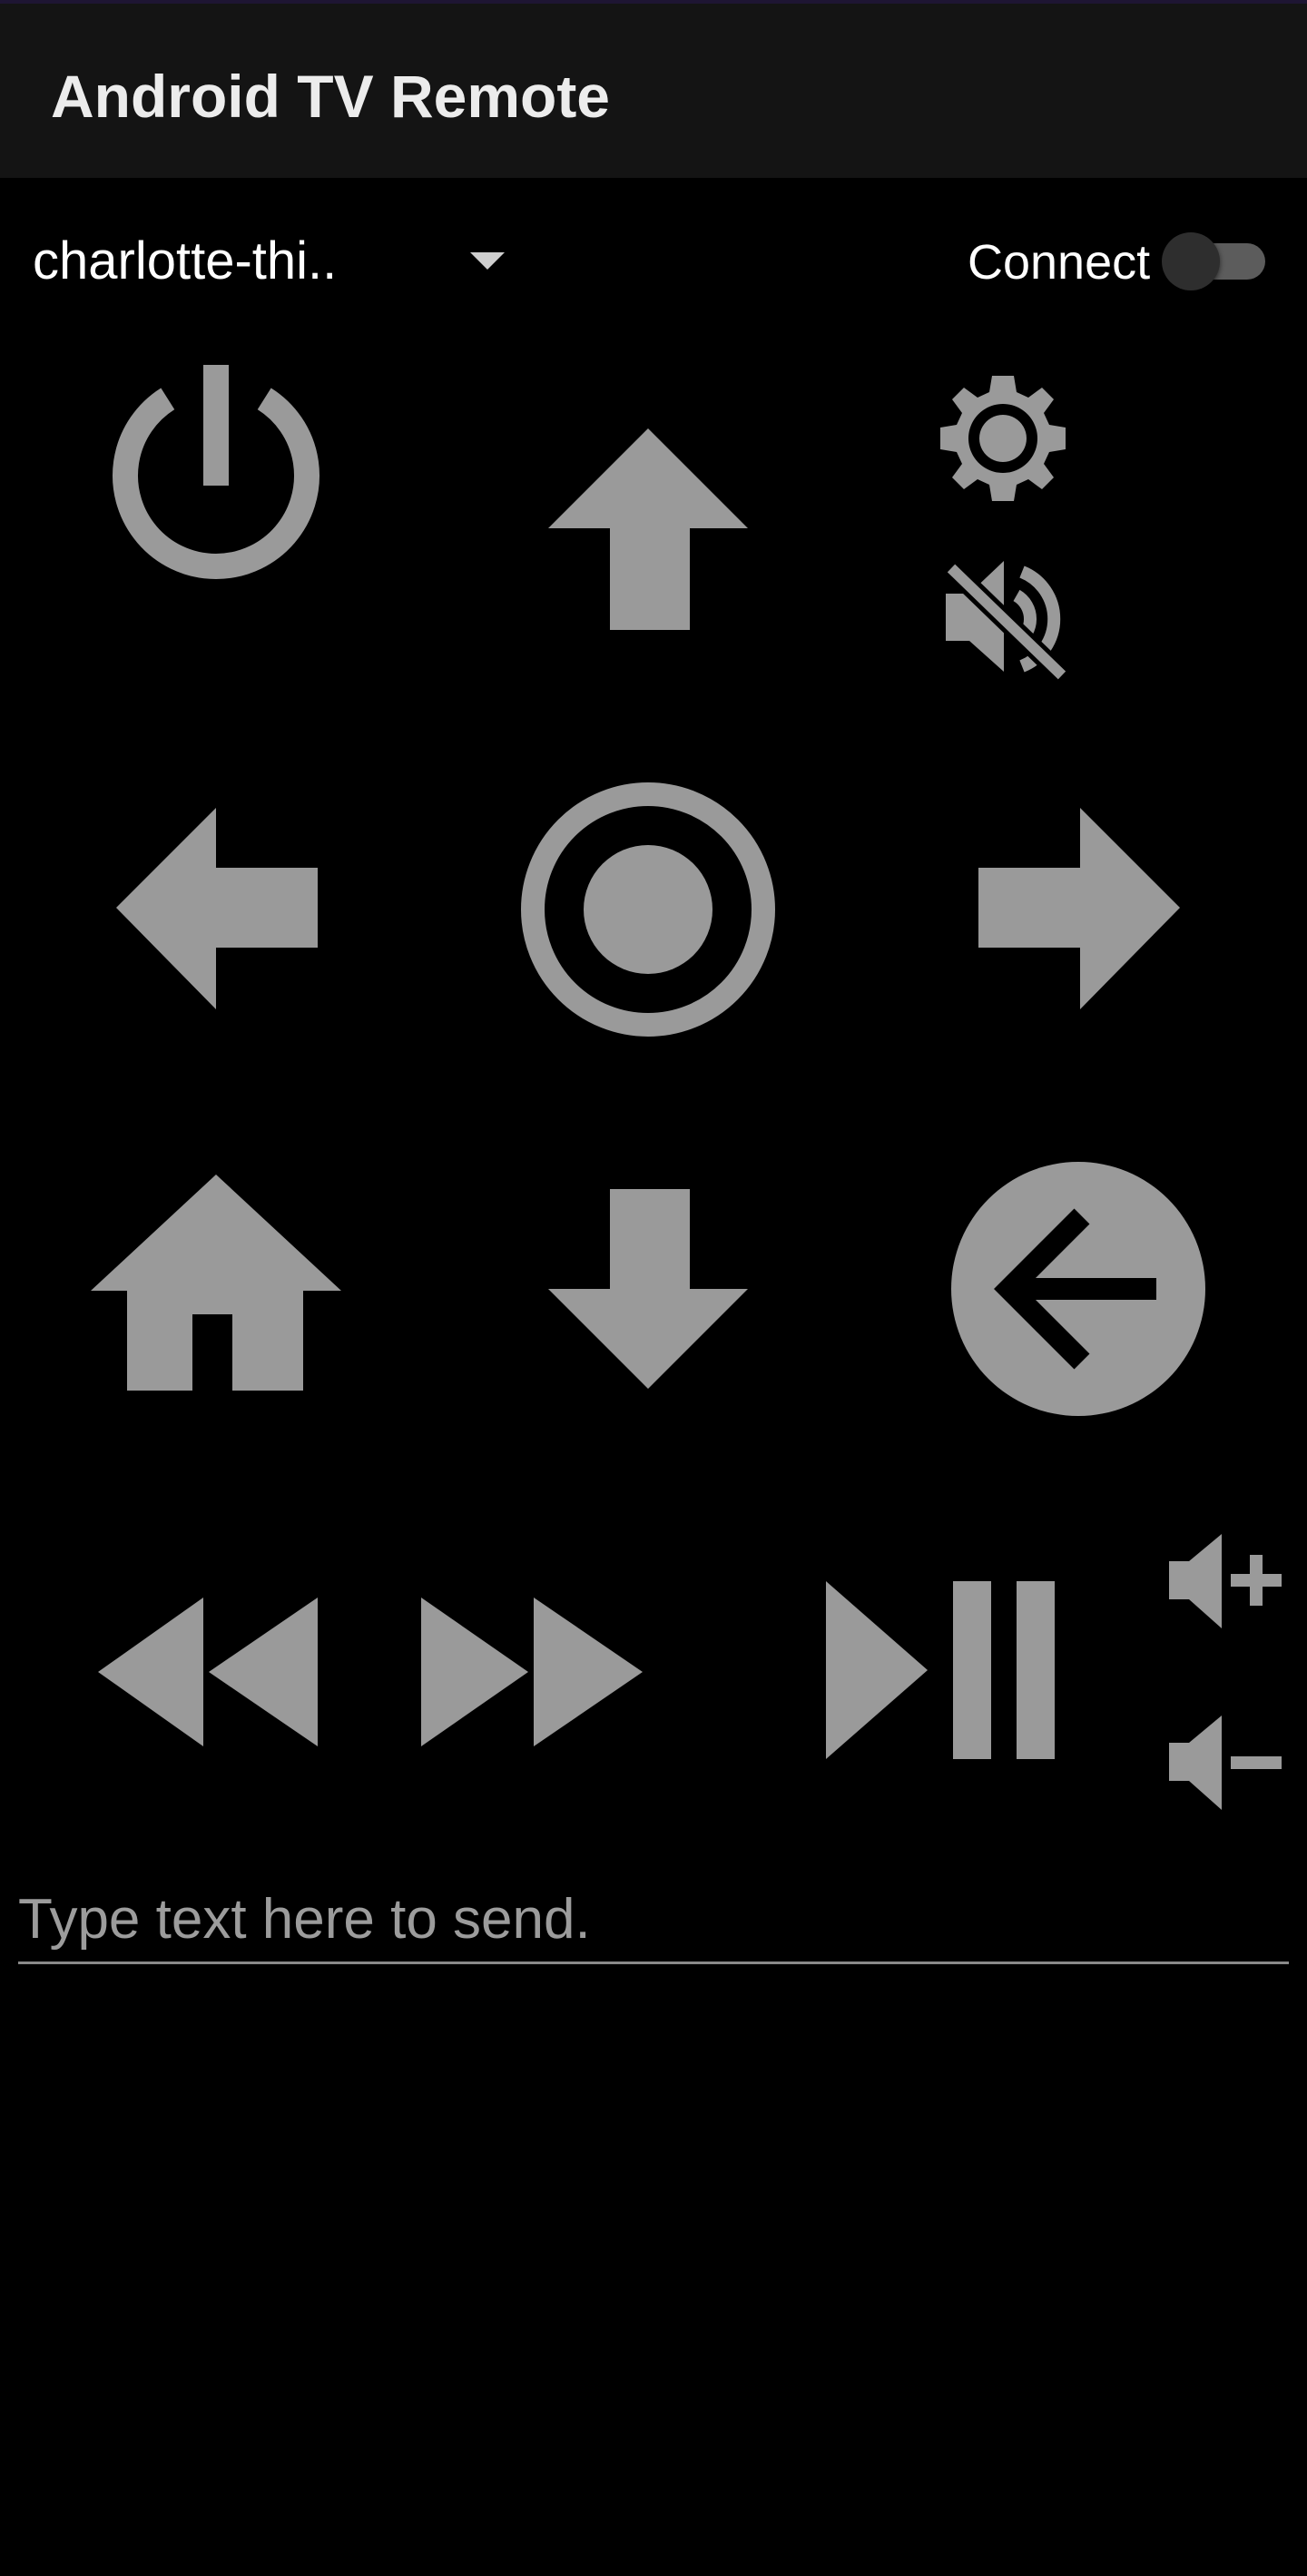 This screenshot has height=2576, width=1307. I want to click on device-spinner: charlotte-thi.., so click(278, 261).